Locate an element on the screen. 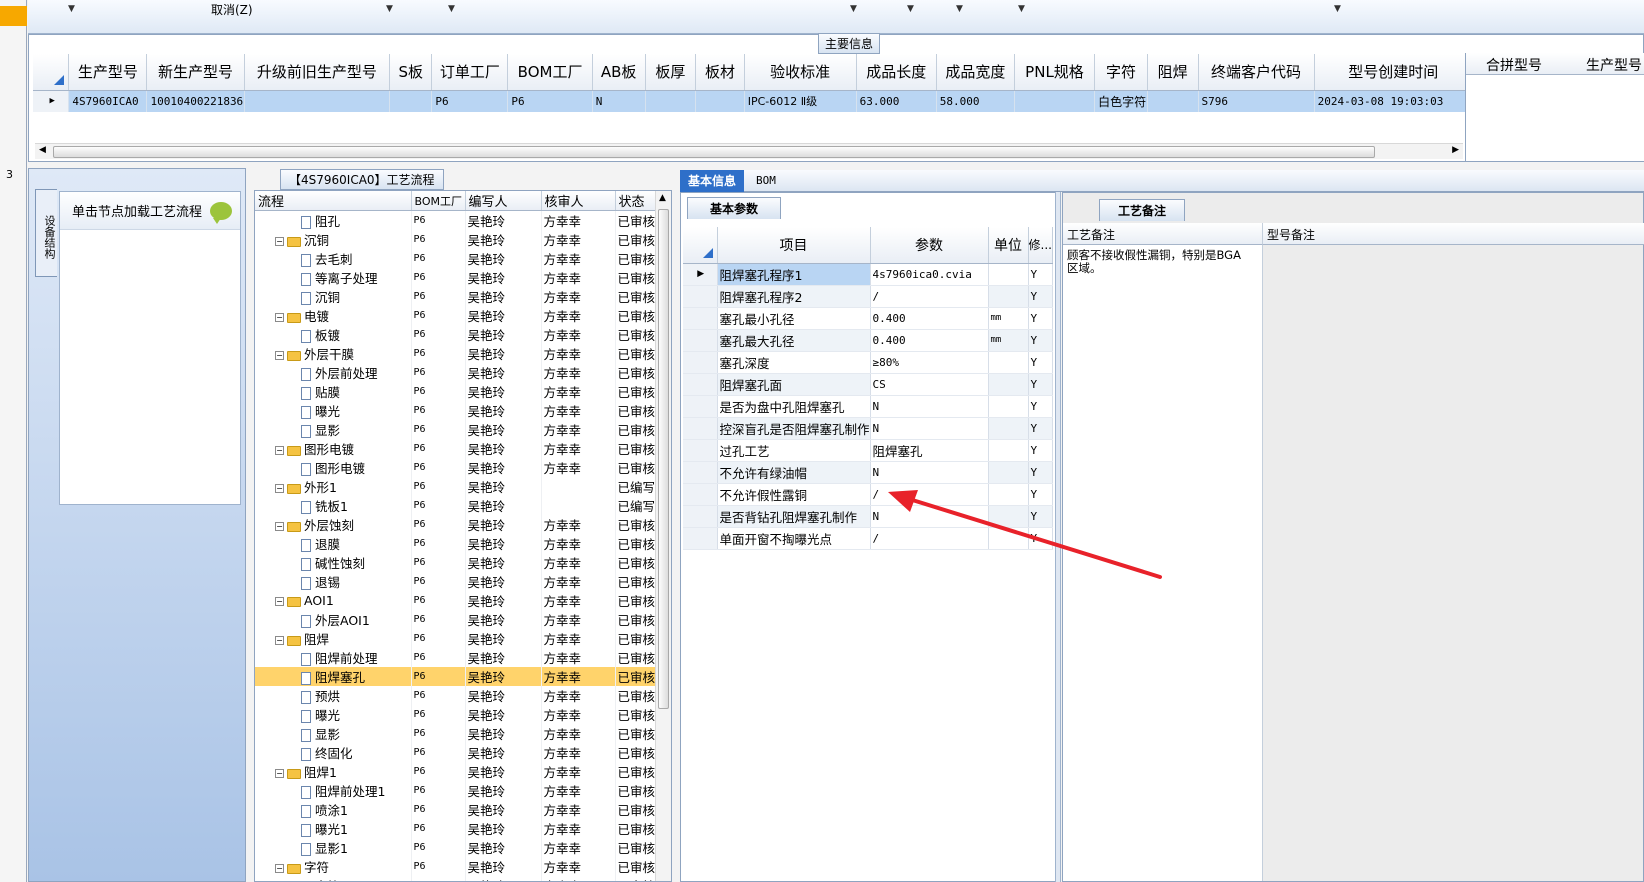  col-header: 成品宽度 is located at coordinates (975, 72).